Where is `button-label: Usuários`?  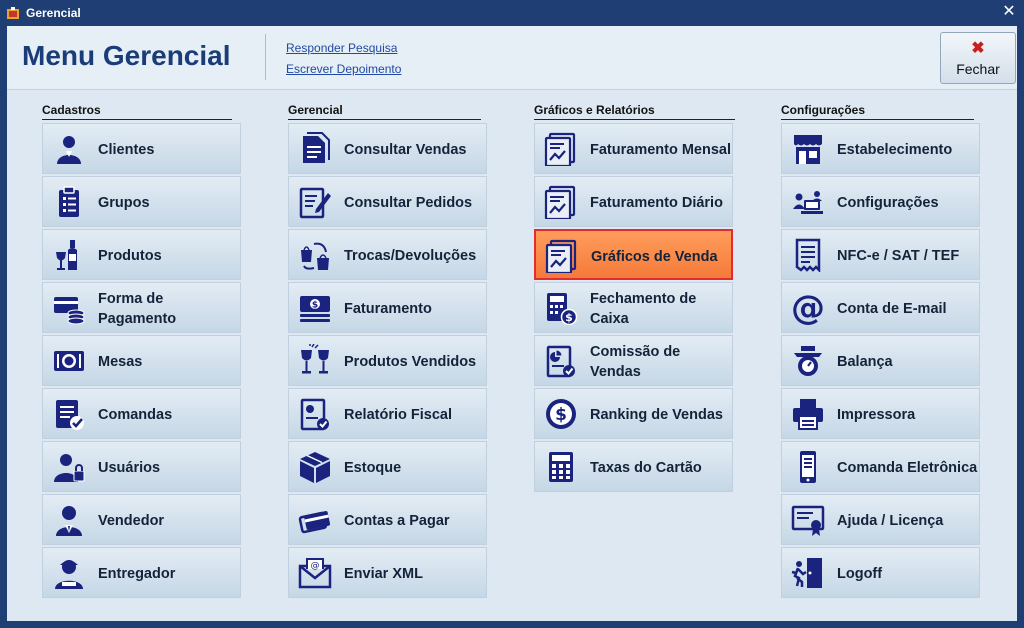
button-label: Usuários is located at coordinates (129, 467).